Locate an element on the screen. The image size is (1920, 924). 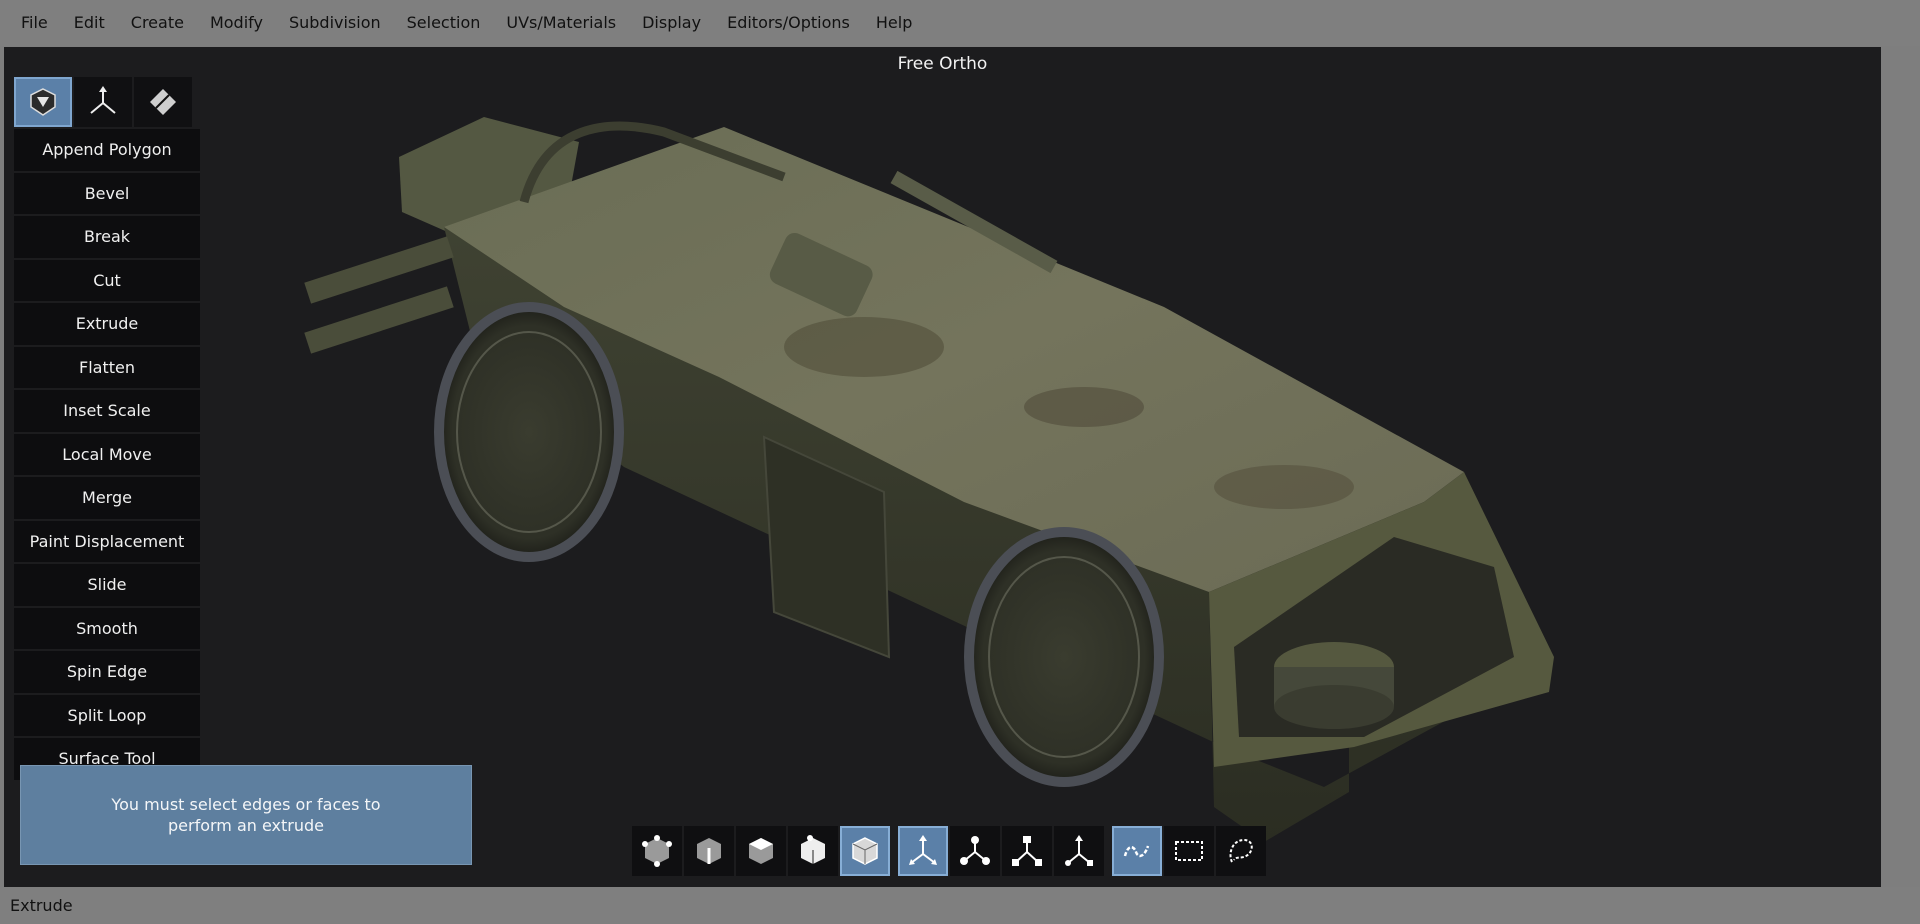
vertex-mode-icon is located at coordinates (657, 851).